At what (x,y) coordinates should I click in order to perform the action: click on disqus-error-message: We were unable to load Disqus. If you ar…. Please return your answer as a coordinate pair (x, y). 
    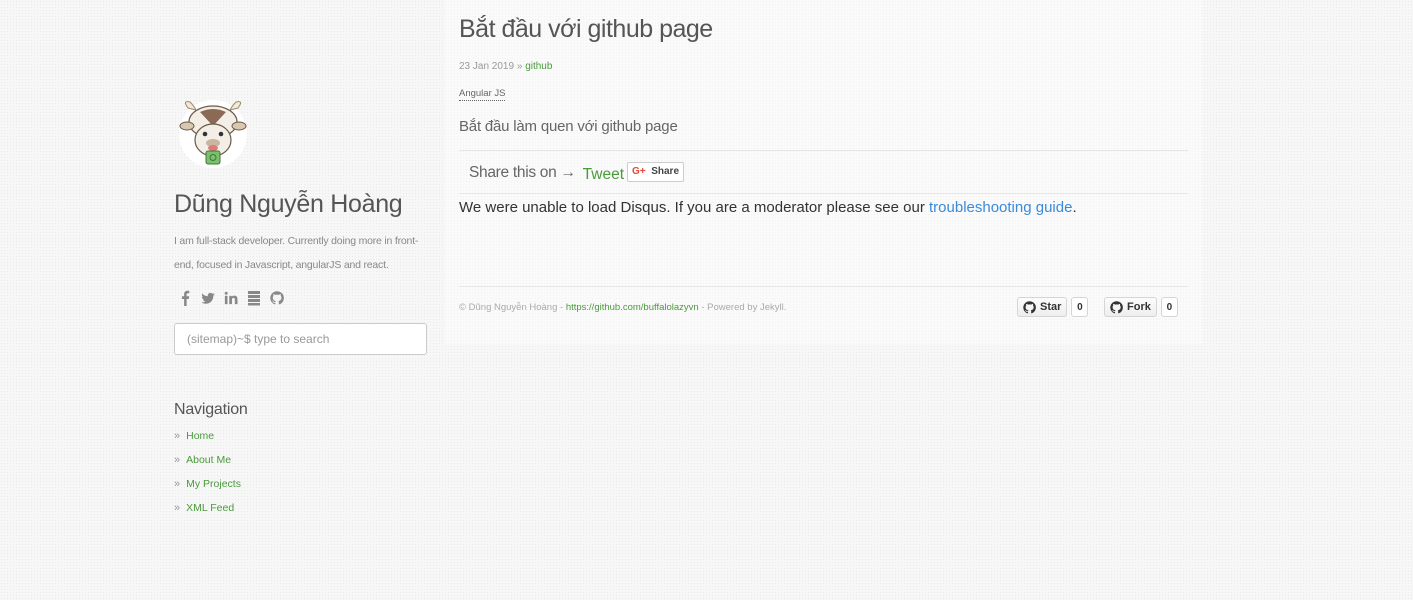
    Looking at the image, I should click on (768, 207).